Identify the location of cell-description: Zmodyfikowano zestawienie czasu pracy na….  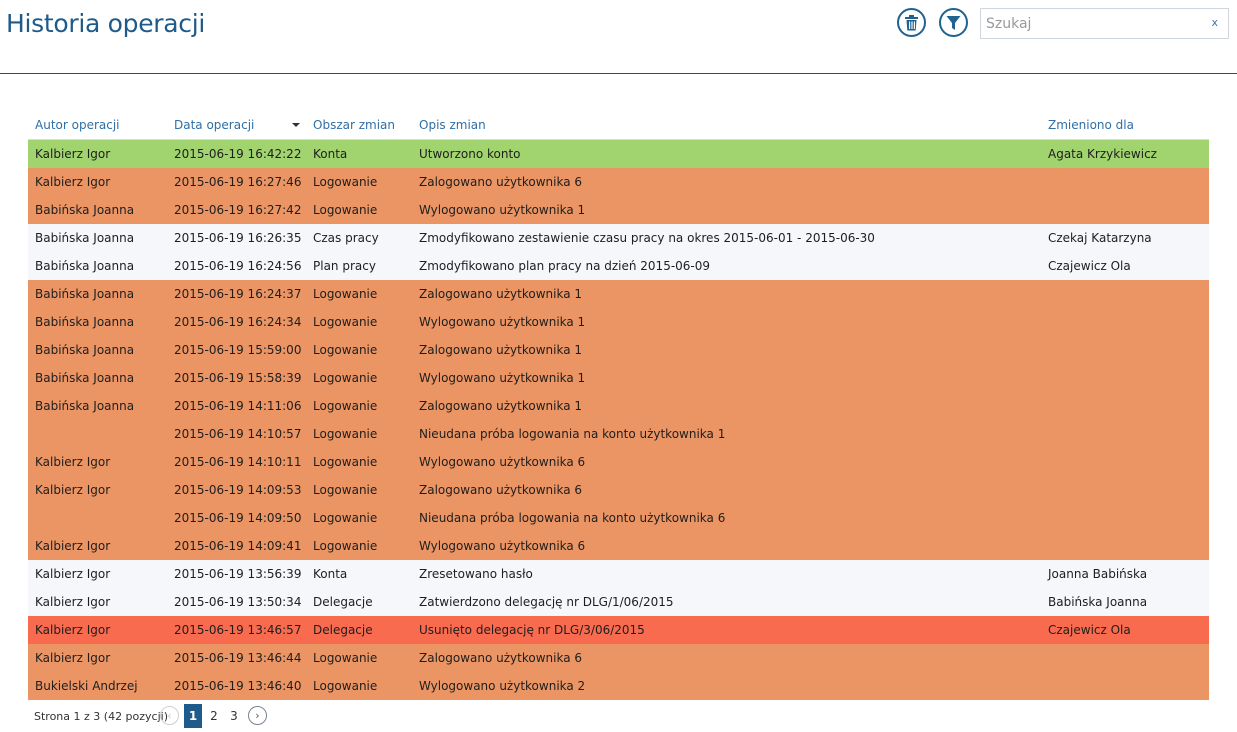
(647, 238).